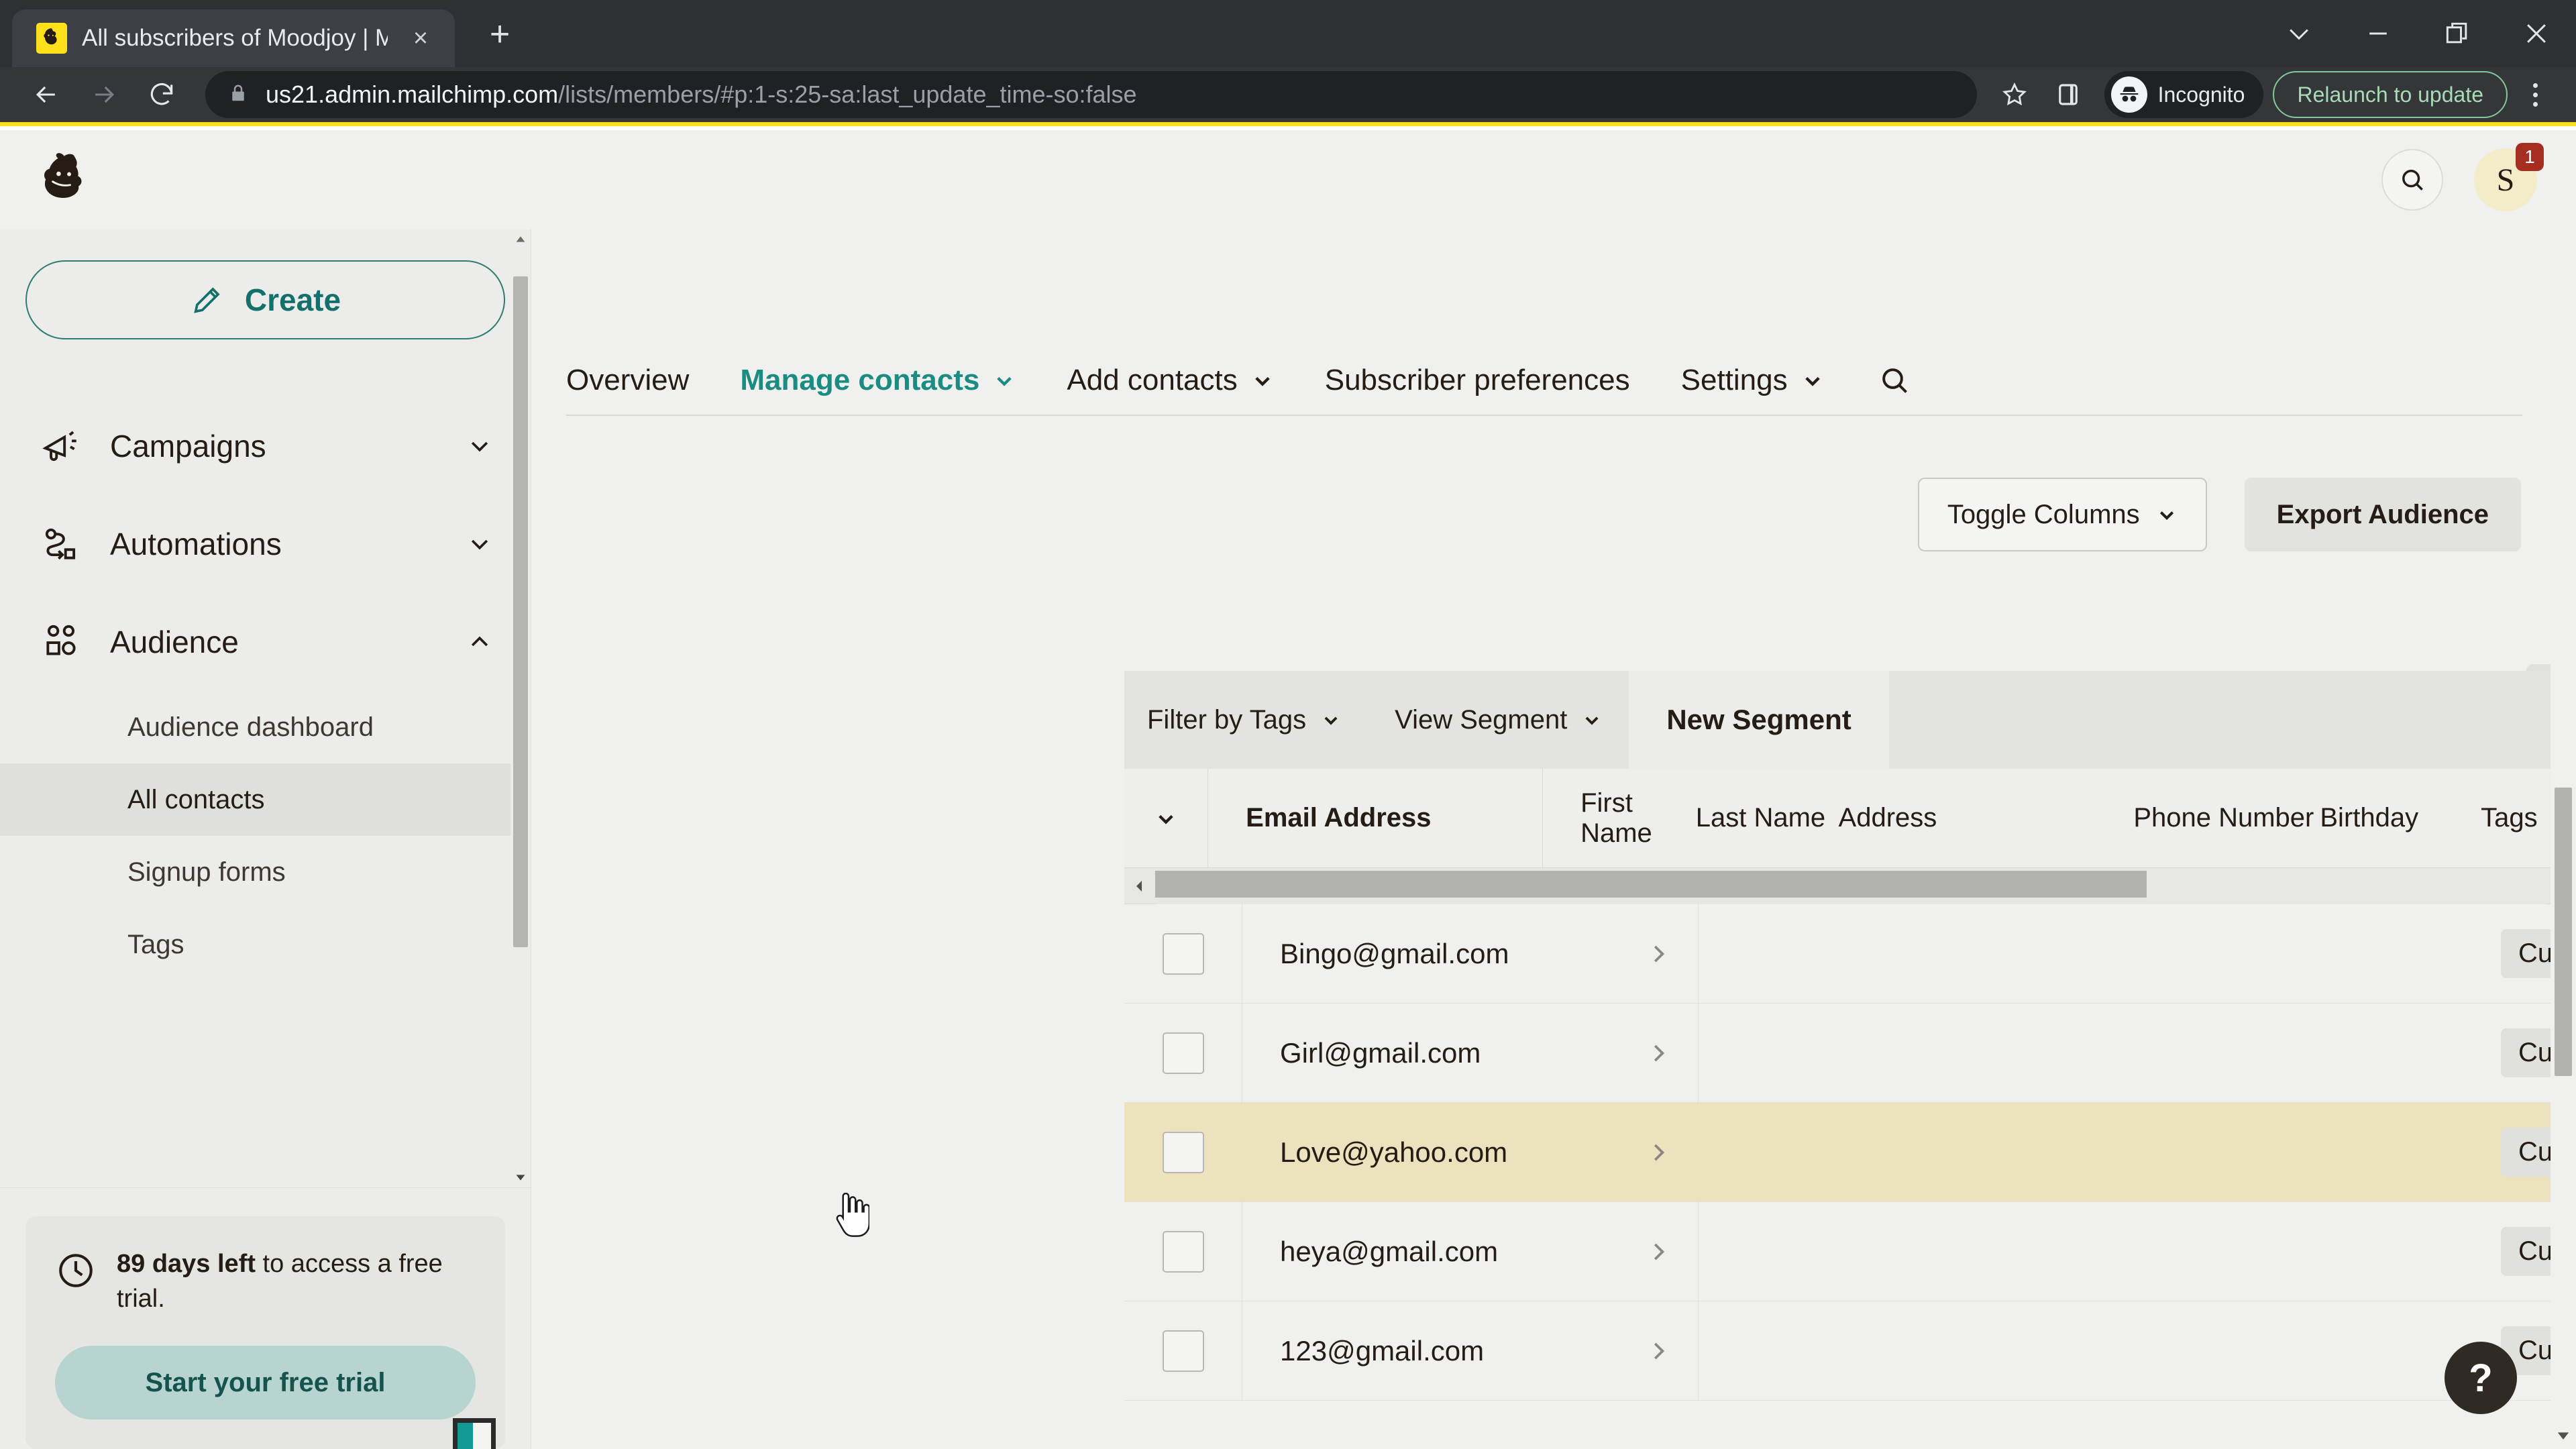  I want to click on forward-icon, so click(104, 94).